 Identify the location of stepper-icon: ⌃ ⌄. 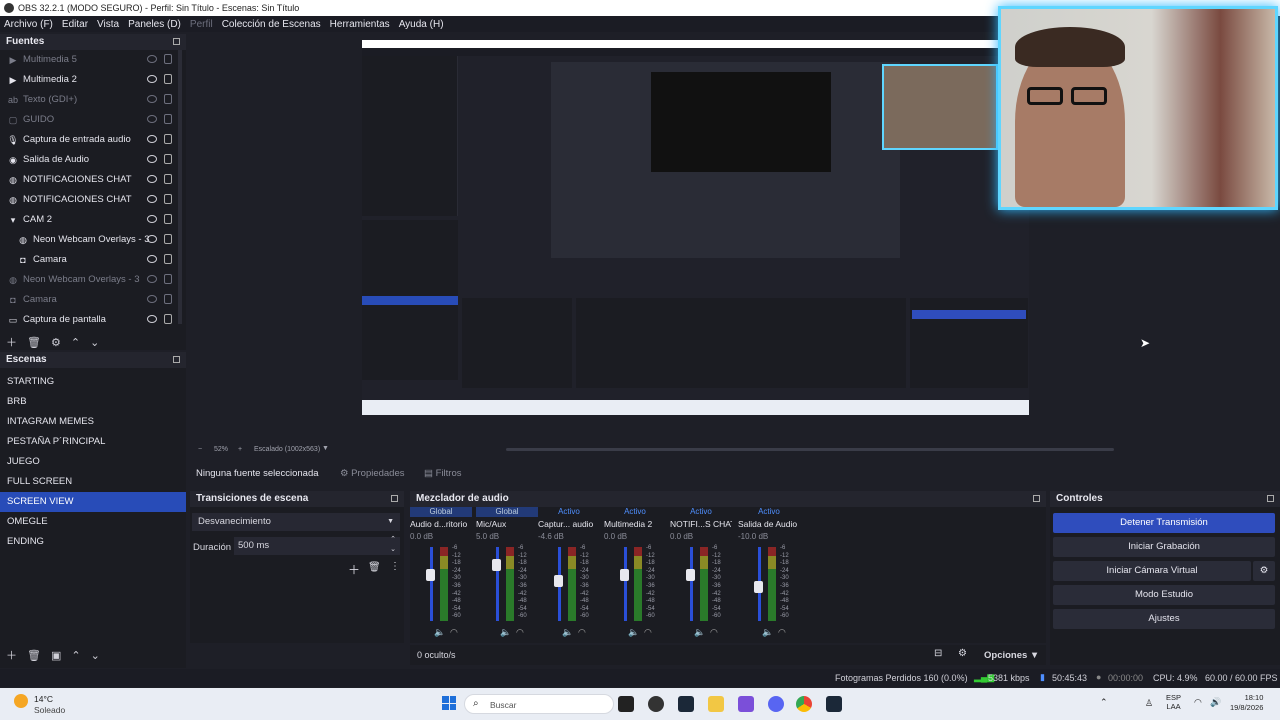
(393, 545).